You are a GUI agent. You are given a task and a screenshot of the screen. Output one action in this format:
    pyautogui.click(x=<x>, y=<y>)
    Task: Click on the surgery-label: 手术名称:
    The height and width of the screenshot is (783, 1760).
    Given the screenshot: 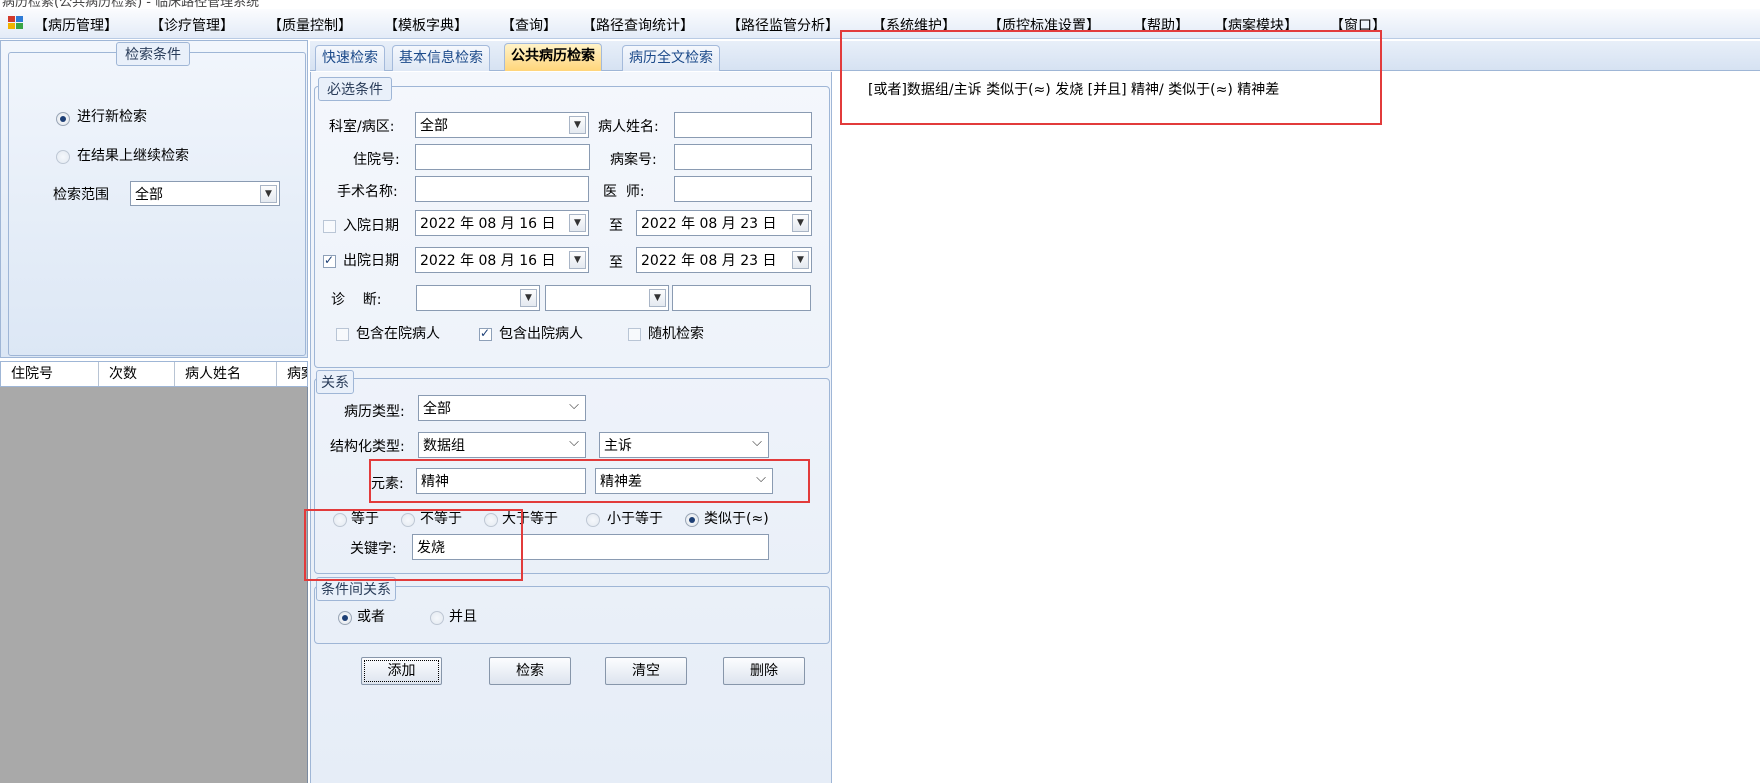 What is the action you would take?
    pyautogui.click(x=367, y=192)
    